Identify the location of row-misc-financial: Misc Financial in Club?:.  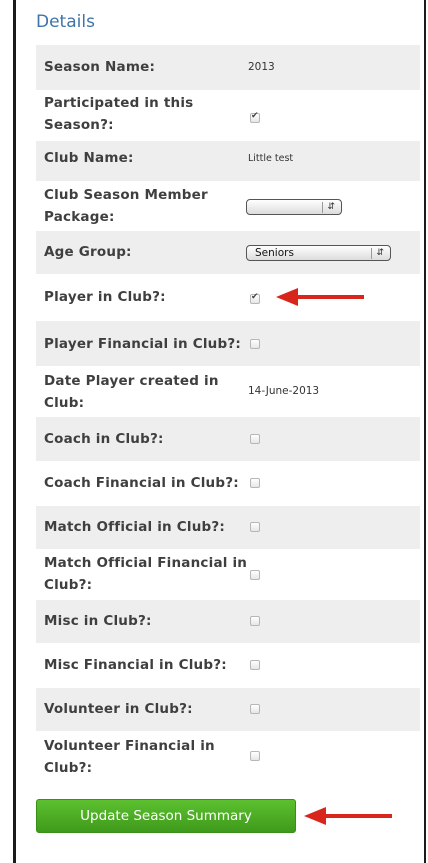
(228, 665).